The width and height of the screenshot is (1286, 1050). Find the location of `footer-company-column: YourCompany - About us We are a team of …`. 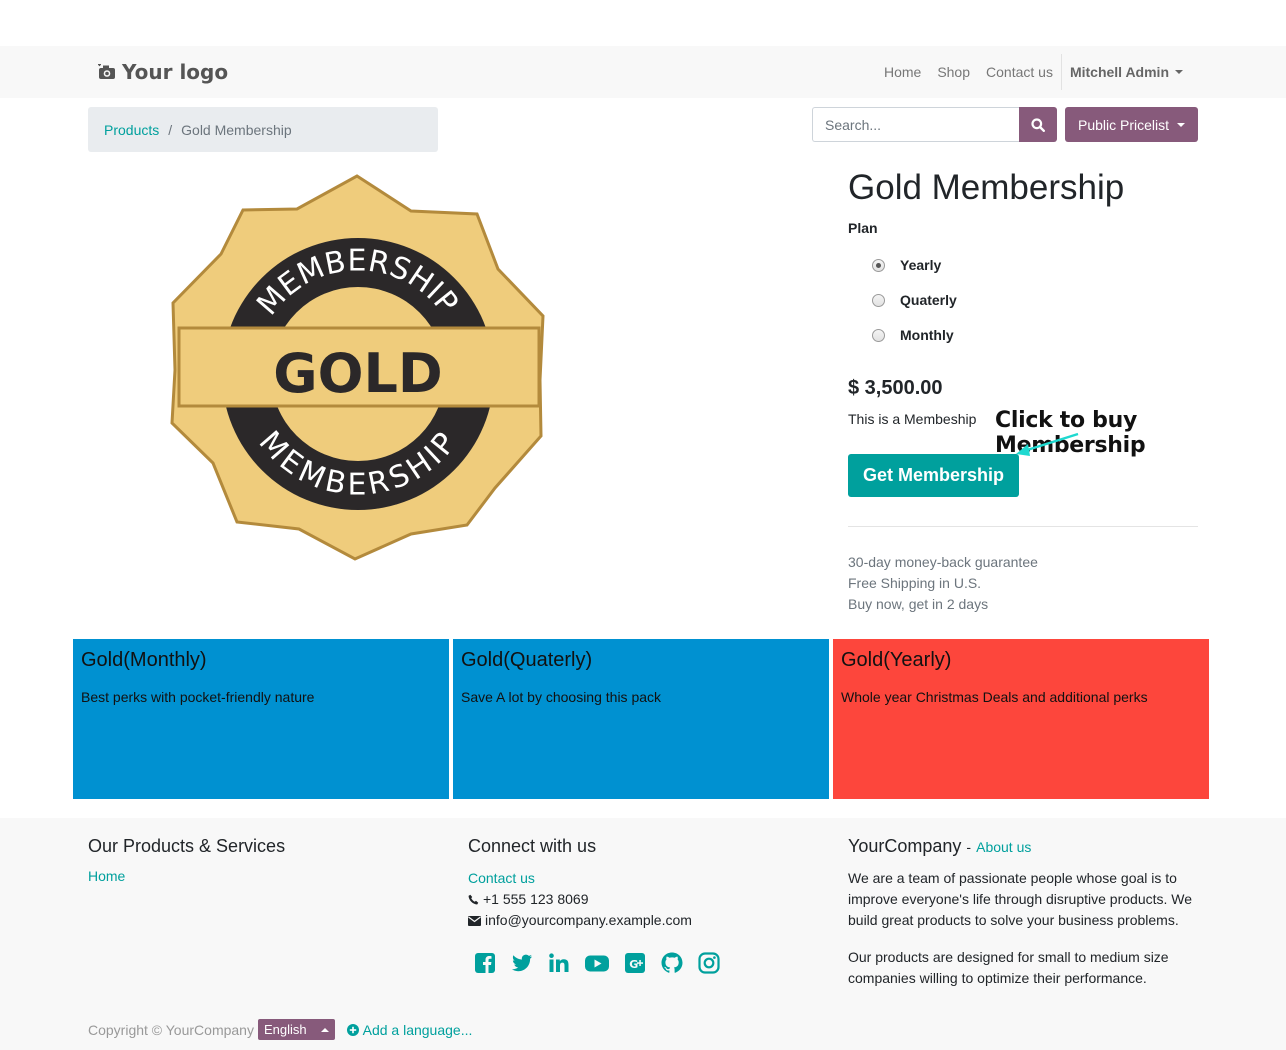

footer-company-column: YourCompany - About us We are a team of … is located at coordinates (1023, 912).